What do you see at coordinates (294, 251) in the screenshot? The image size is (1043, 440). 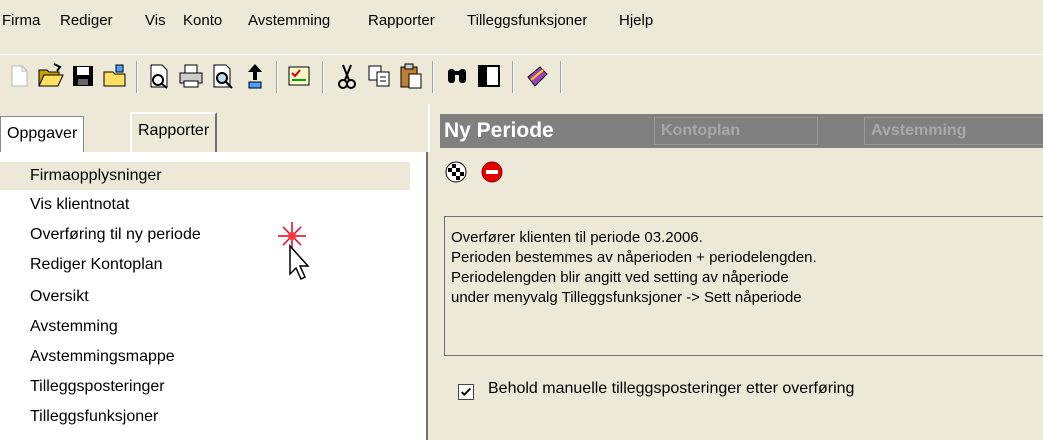 I see `mouse-cursor-icon` at bounding box center [294, 251].